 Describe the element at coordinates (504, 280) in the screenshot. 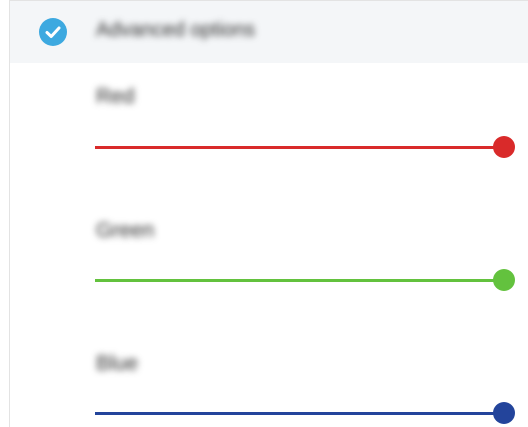

I see `green-slider-thumb` at that location.